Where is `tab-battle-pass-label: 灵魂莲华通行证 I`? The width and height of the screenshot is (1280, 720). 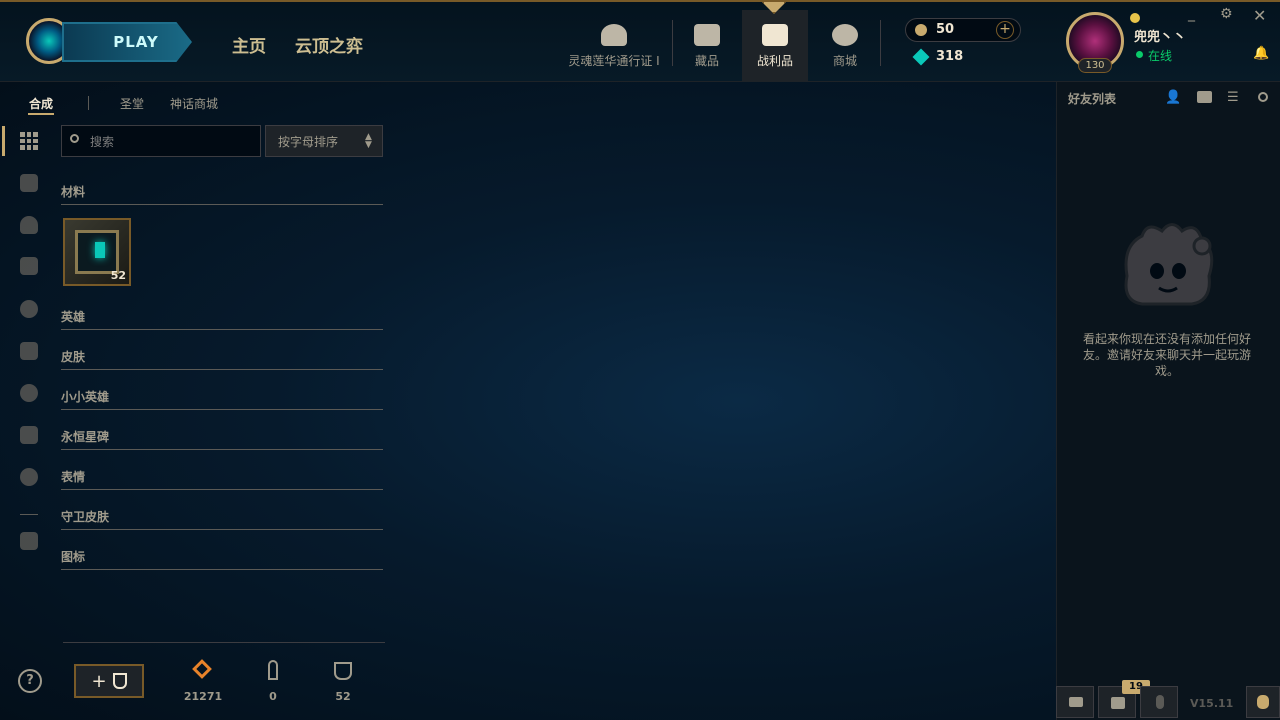 tab-battle-pass-label: 灵魂莲华通行证 I is located at coordinates (614, 60).